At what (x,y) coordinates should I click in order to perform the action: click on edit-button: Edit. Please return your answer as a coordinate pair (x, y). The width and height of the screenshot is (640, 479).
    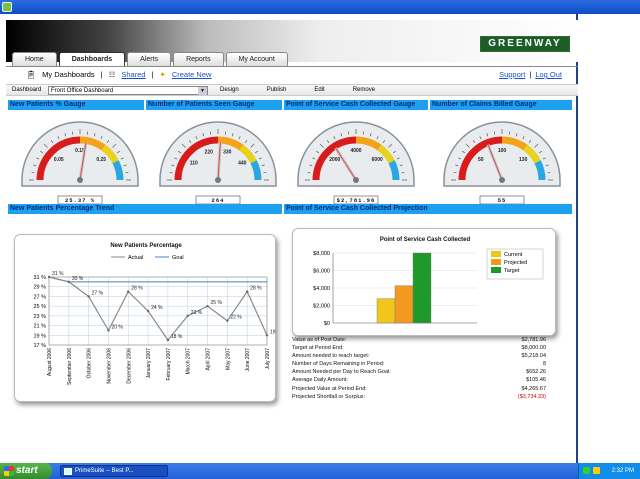
    Looking at the image, I should click on (319, 90).